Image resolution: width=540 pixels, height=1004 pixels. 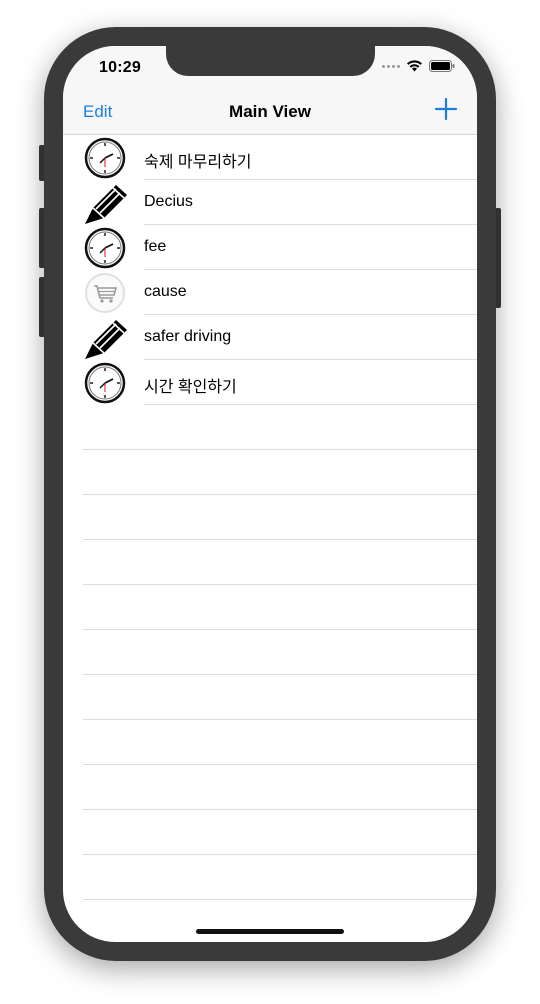 I want to click on shopping-cart-icon, so click(x=105, y=293).